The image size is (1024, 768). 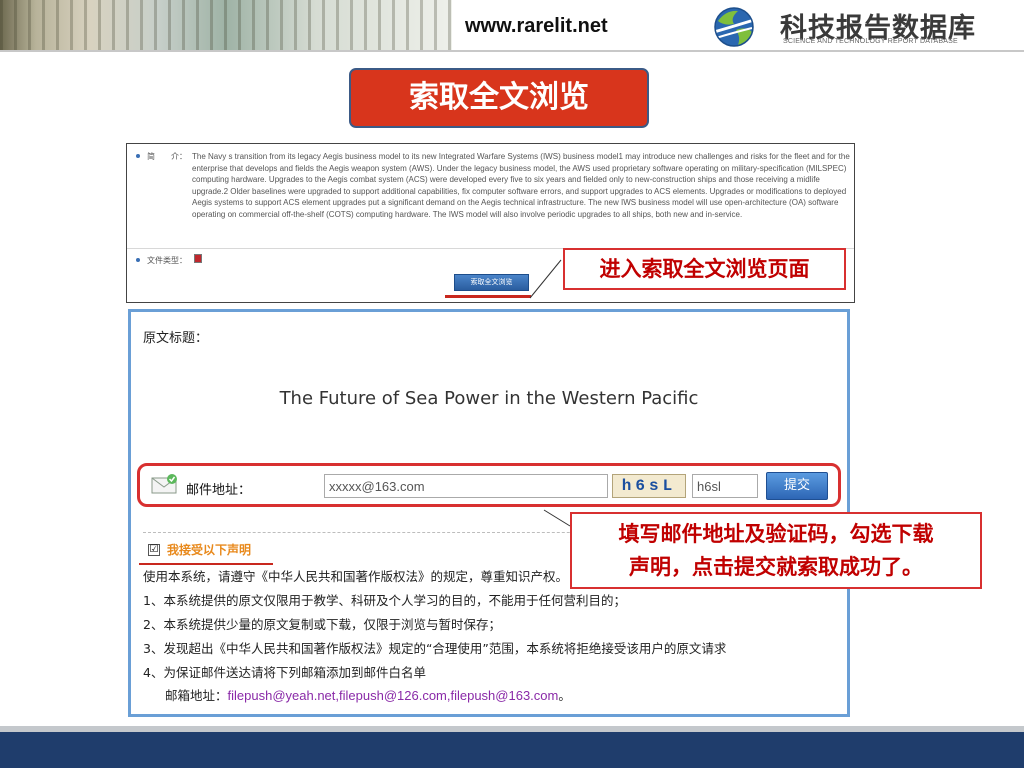 What do you see at coordinates (776, 534) in the screenshot?
I see `callout-line: 填写邮件地址及验证码，勾选下载` at bounding box center [776, 534].